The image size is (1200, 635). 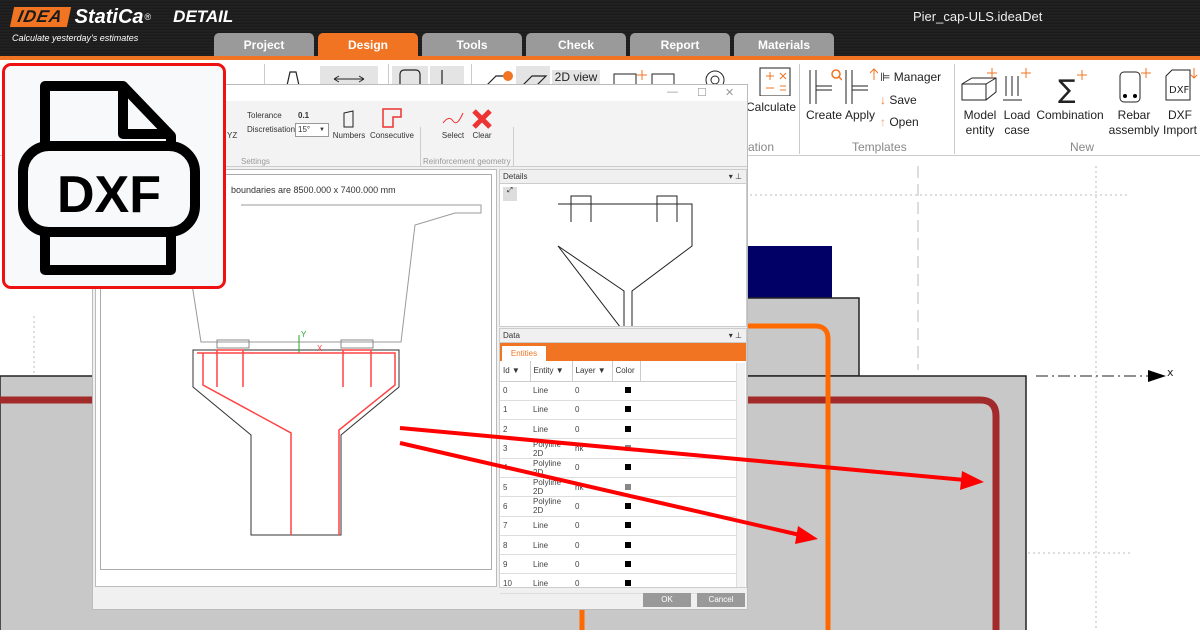 I want to click on numbers-button: Numbers, so click(x=349, y=123).